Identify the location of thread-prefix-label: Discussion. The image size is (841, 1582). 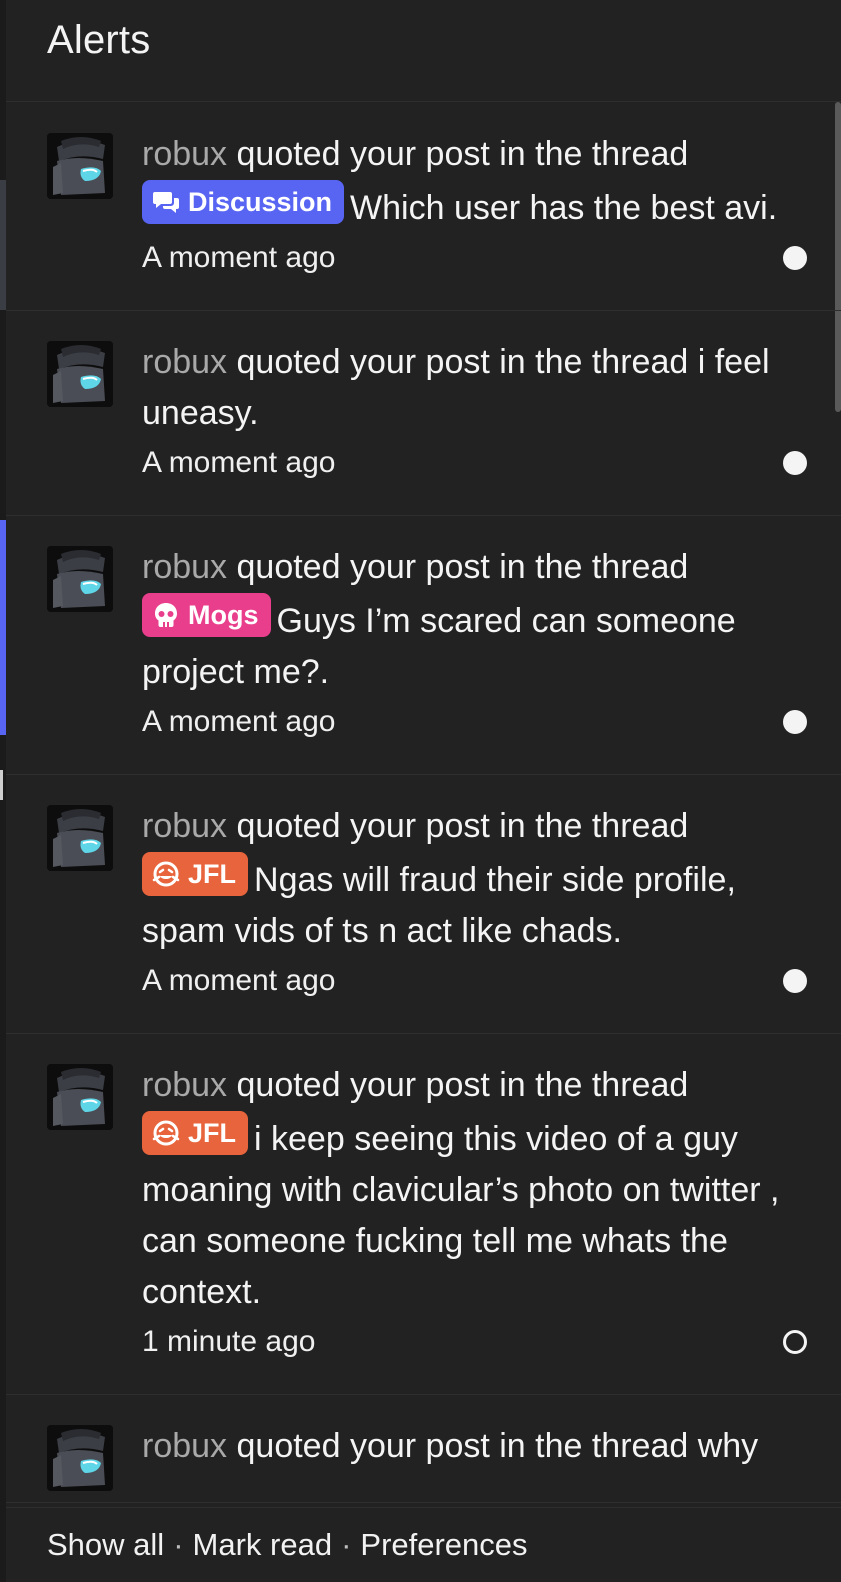
(260, 202).